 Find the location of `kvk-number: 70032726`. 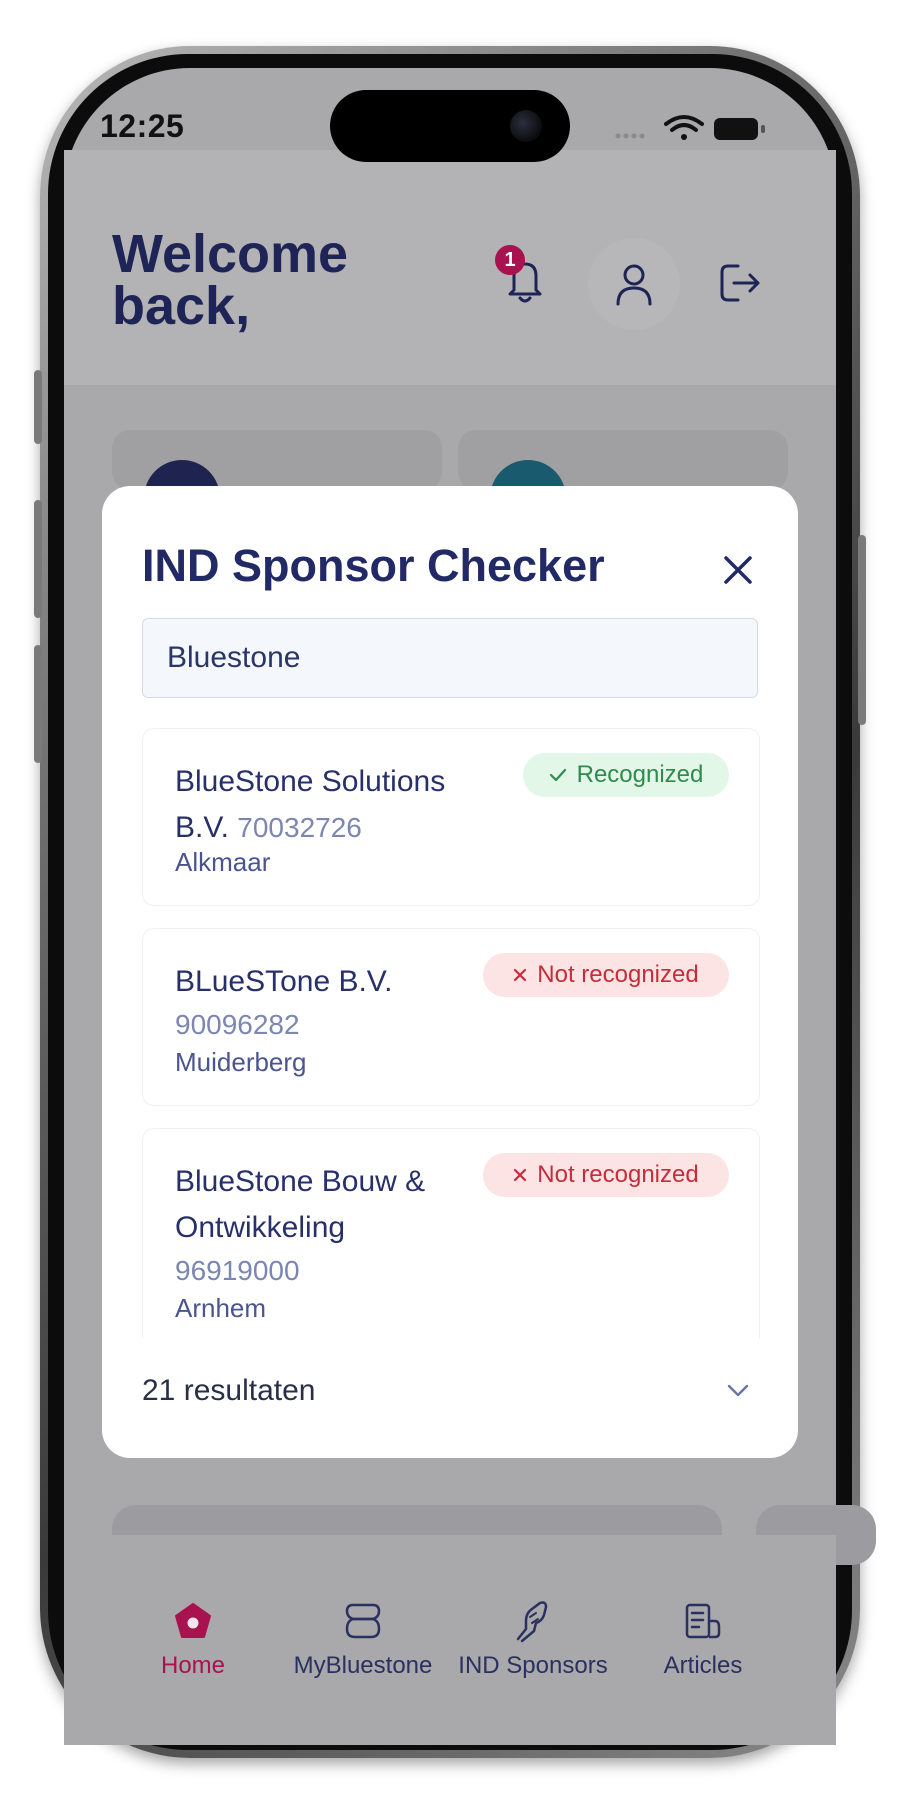

kvk-number: 70032726 is located at coordinates (299, 827).